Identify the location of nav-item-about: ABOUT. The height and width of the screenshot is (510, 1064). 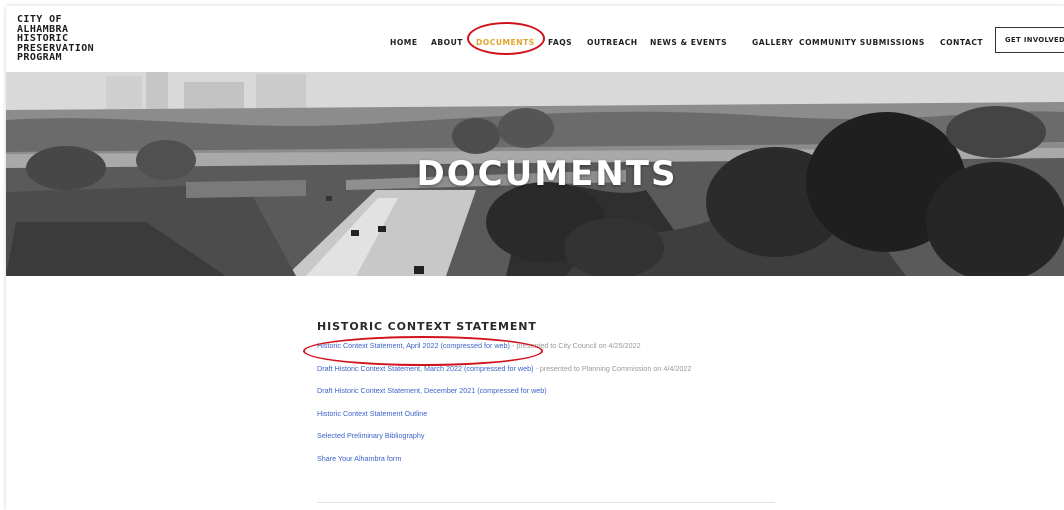
(447, 42).